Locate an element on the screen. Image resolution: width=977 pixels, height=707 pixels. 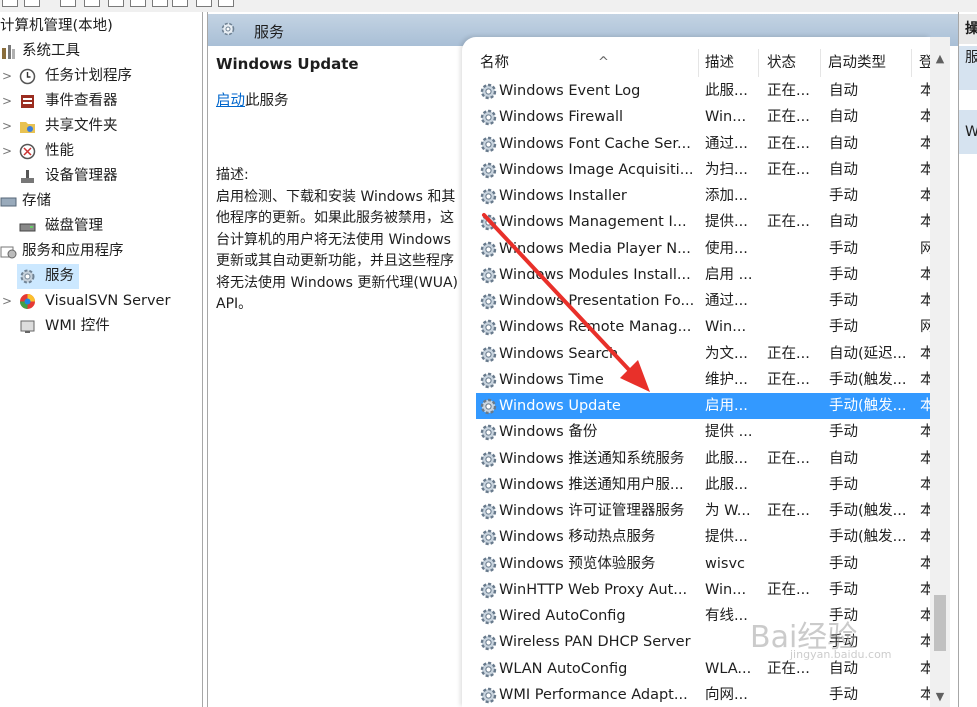
service-row: Windows 移动热点服务 提供... 手动(触发... 本 is located at coordinates (703, 537).